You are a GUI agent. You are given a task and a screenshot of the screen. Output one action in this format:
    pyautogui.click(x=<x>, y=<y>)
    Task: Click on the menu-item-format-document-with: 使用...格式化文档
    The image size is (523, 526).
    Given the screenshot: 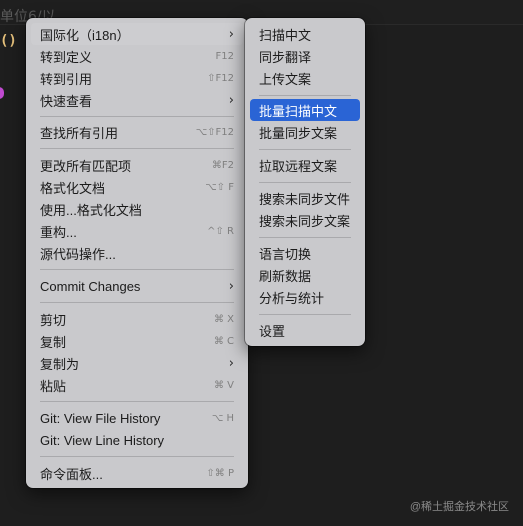 What is the action you would take?
    pyautogui.click(x=137, y=209)
    